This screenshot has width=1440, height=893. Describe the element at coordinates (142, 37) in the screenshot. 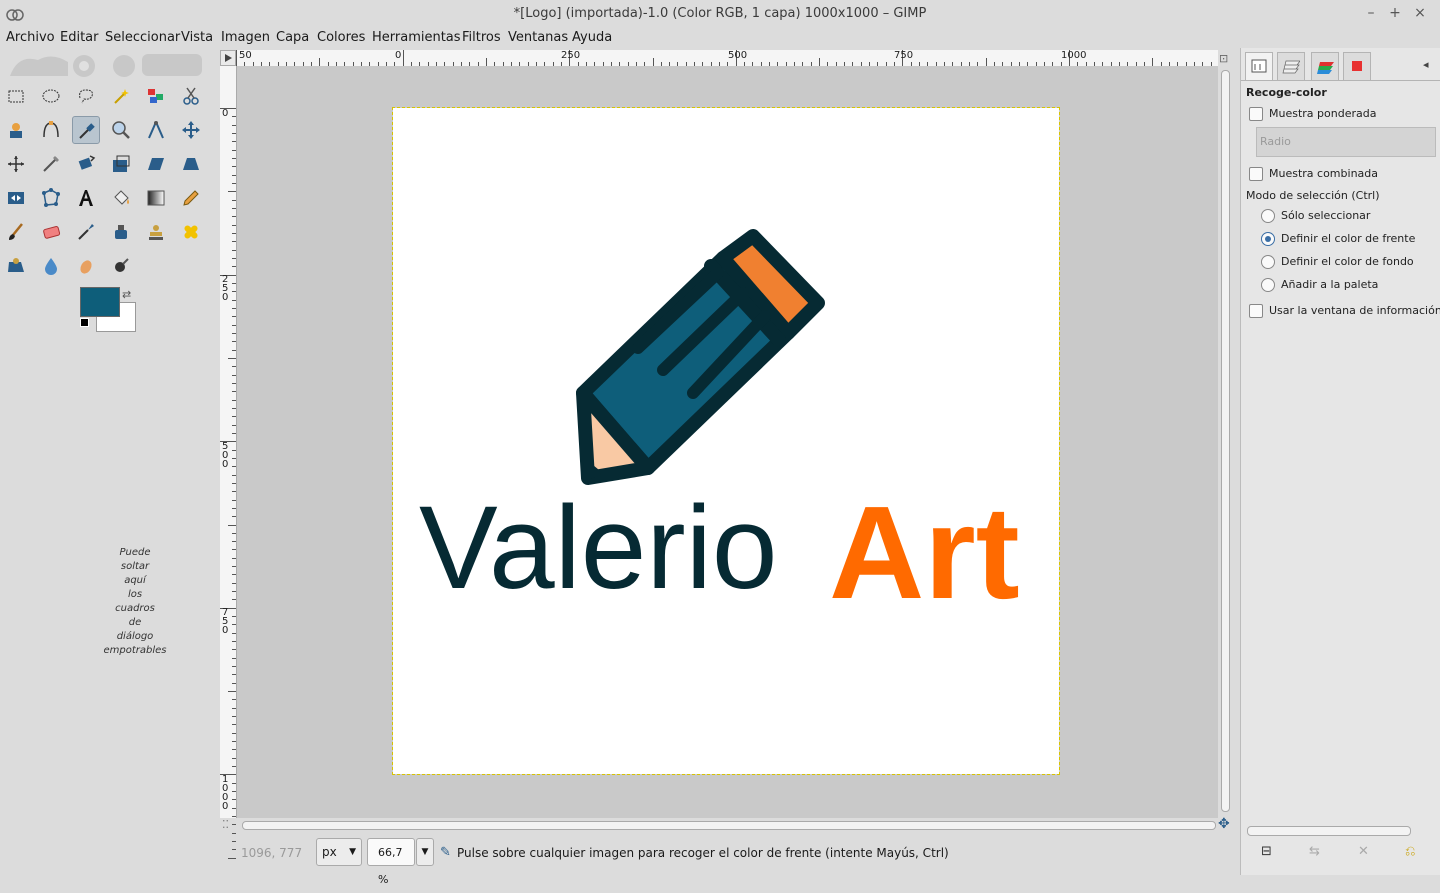

I see `menu-seleccionar: Seleccionar` at that location.